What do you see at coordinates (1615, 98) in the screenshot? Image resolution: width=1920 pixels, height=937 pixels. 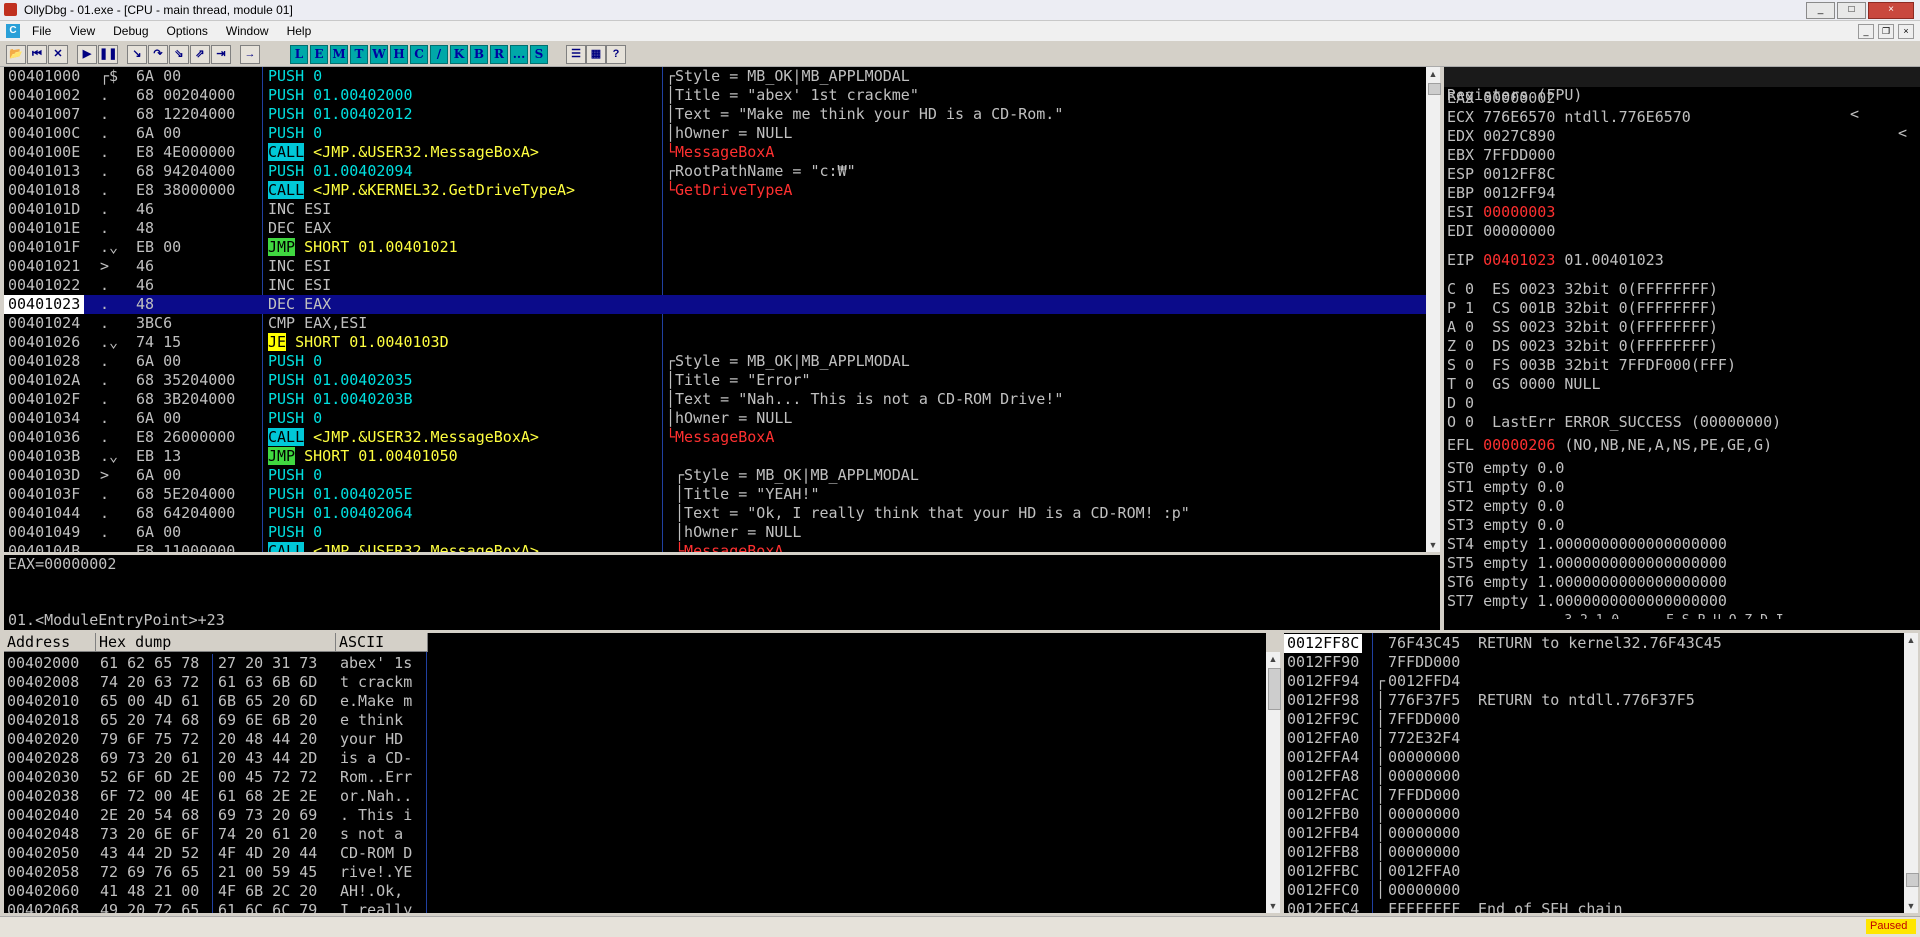 I see `register-eax: EAX 00000002` at bounding box center [1615, 98].